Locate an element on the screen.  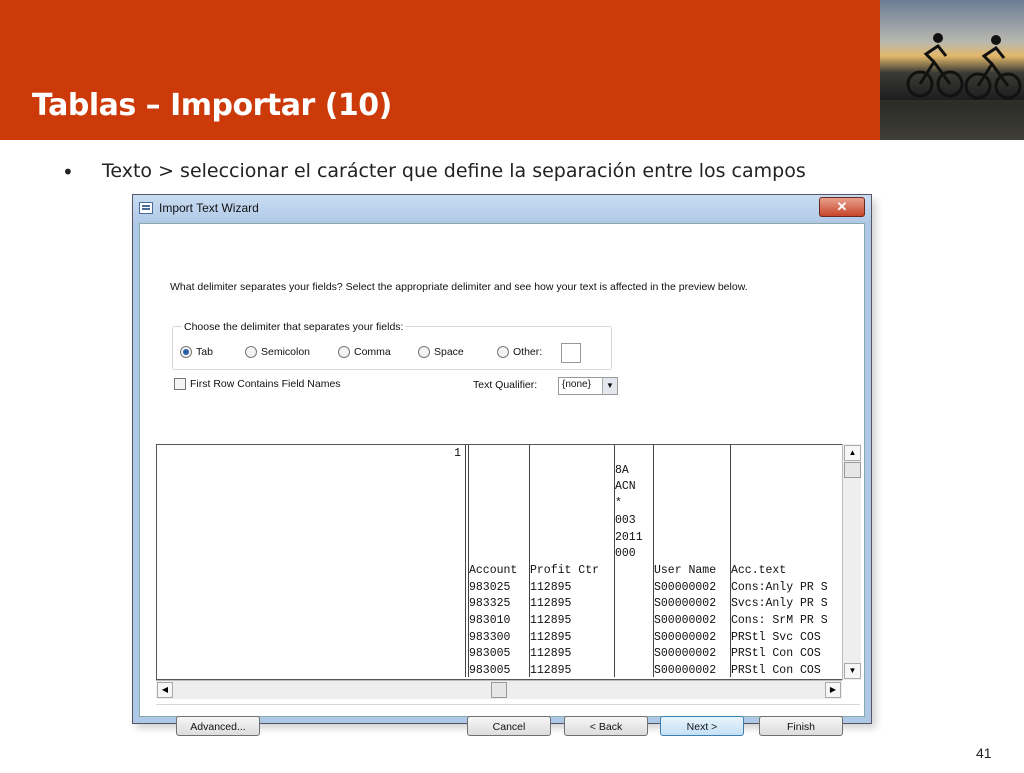
text-qualifier-value: {none} is located at coordinates (576, 384).